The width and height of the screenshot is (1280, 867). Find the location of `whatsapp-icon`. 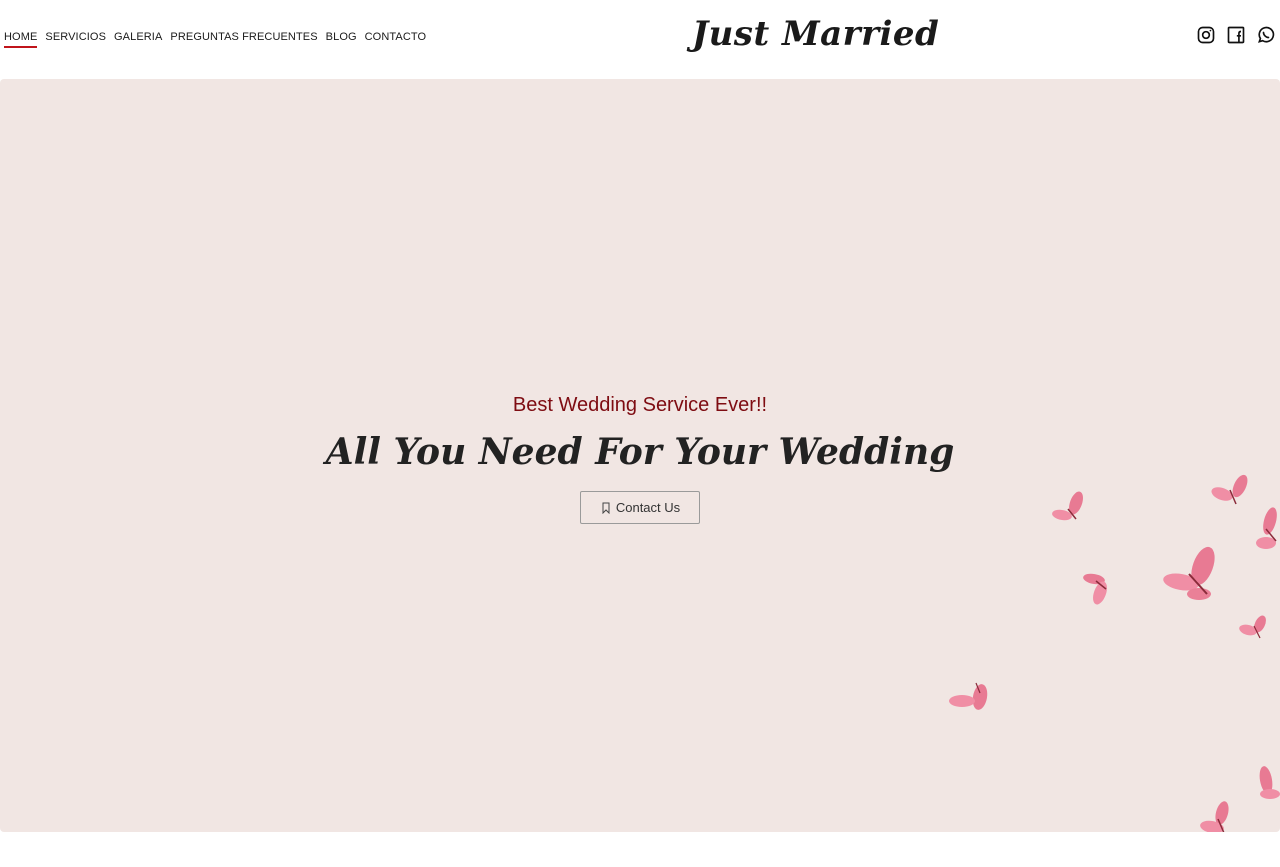

whatsapp-icon is located at coordinates (1266, 35).